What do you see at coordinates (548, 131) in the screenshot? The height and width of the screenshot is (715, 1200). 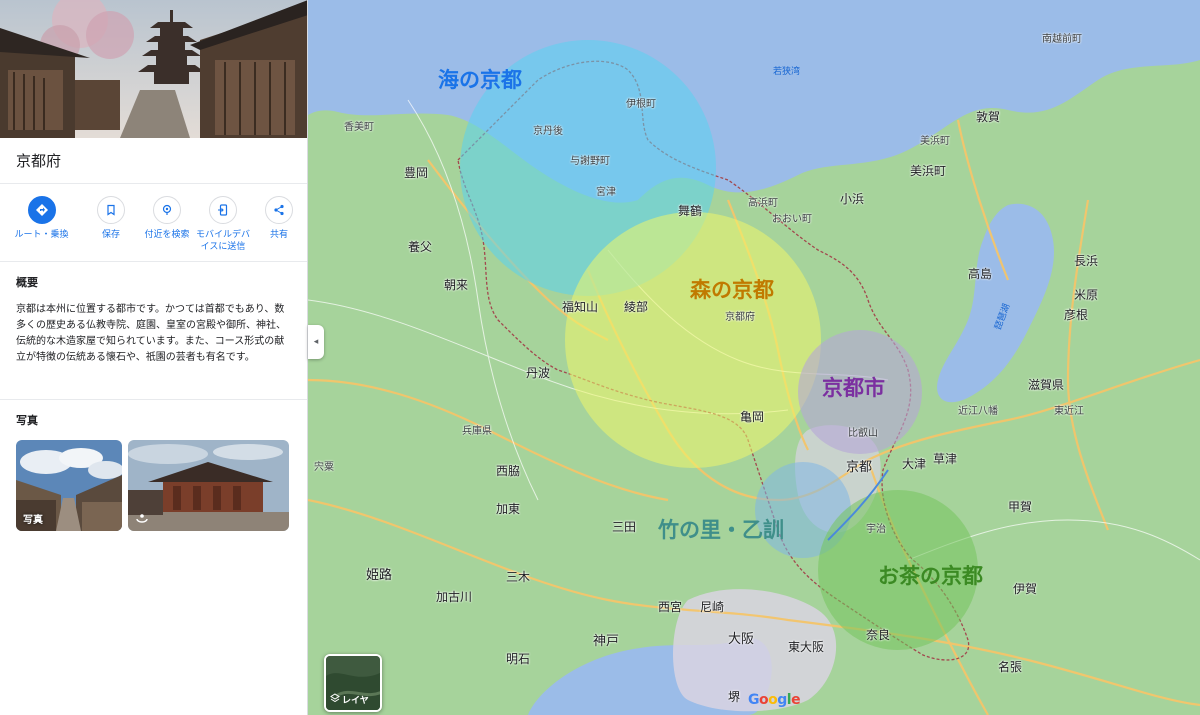 I see `label-kyotango: 京丹後` at bounding box center [548, 131].